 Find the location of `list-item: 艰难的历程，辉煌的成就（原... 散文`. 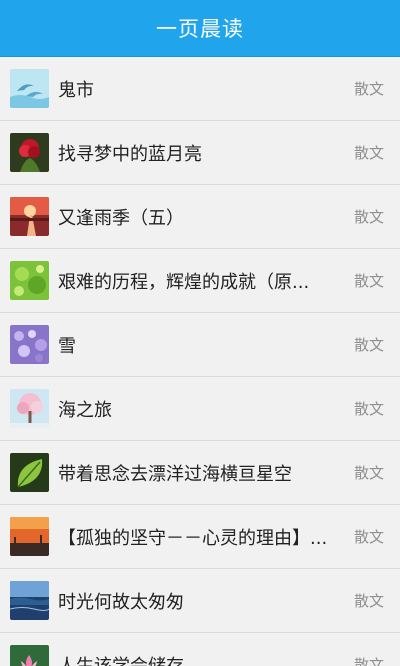

list-item: 艰难的历程，辉煌的成就（原... 散文 is located at coordinates (200, 281).